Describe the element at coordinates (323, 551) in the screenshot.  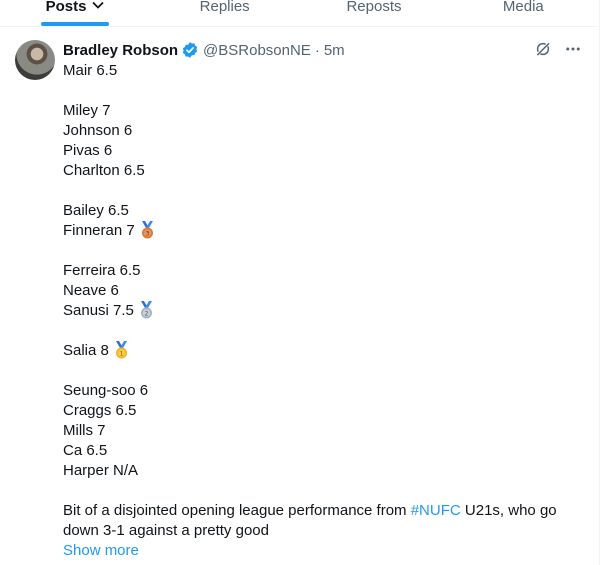
I see `show-more-link: Show more` at that location.